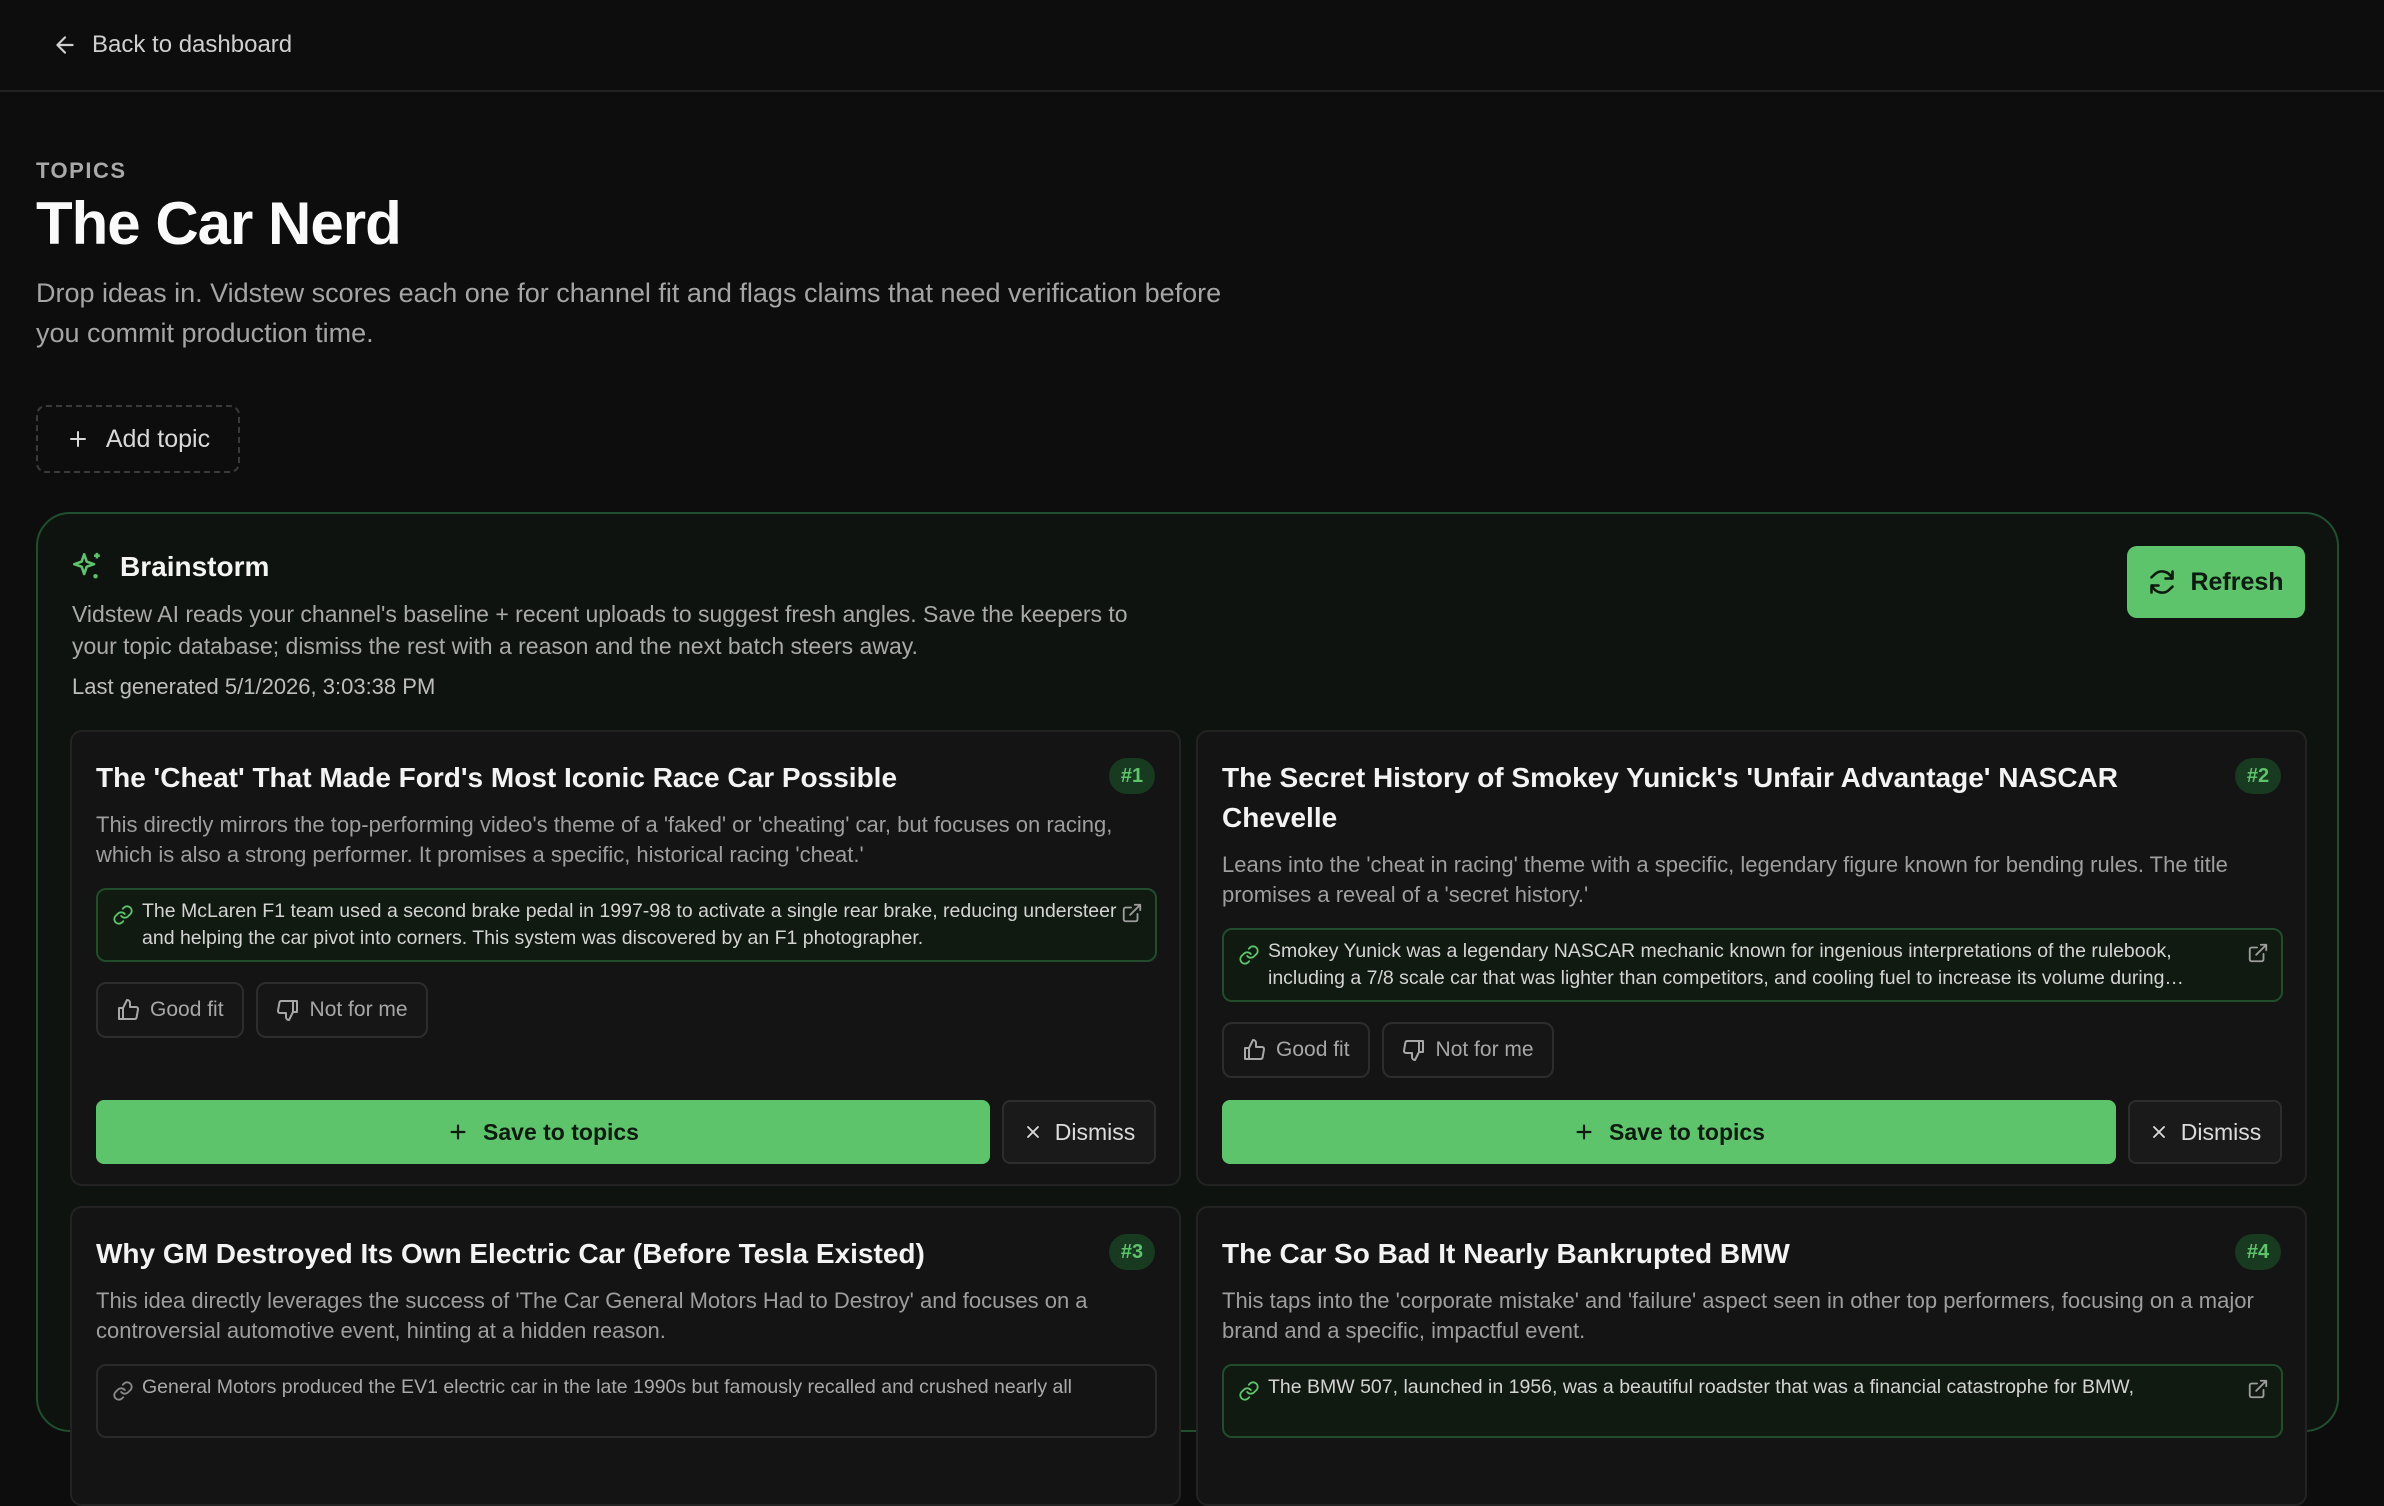 This screenshot has width=2384, height=1506. Describe the element at coordinates (2162, 582) in the screenshot. I see `refresh-icon` at that location.